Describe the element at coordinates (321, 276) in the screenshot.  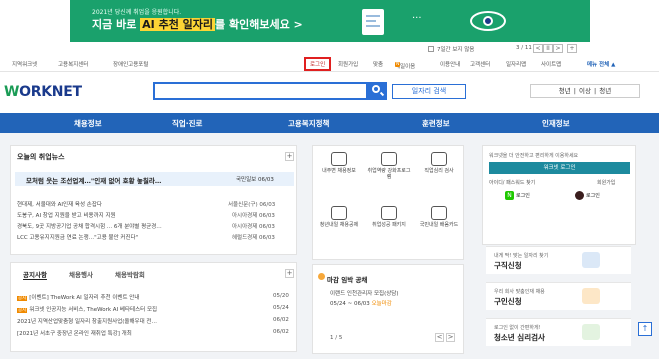
I see `clock-icon` at that location.